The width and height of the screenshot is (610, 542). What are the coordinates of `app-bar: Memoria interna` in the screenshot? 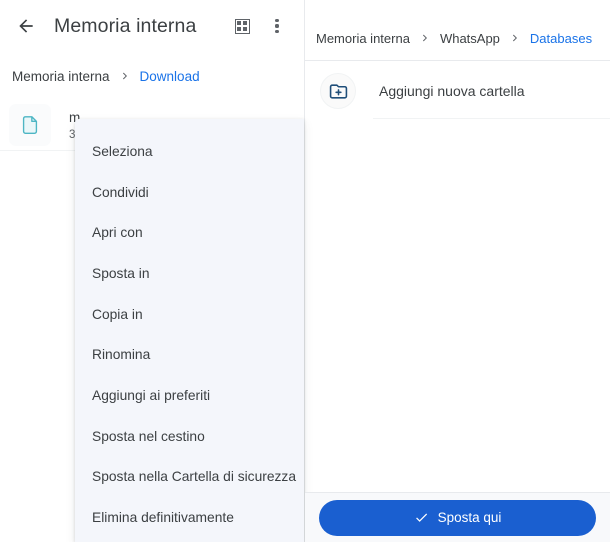 It's located at (152, 26).